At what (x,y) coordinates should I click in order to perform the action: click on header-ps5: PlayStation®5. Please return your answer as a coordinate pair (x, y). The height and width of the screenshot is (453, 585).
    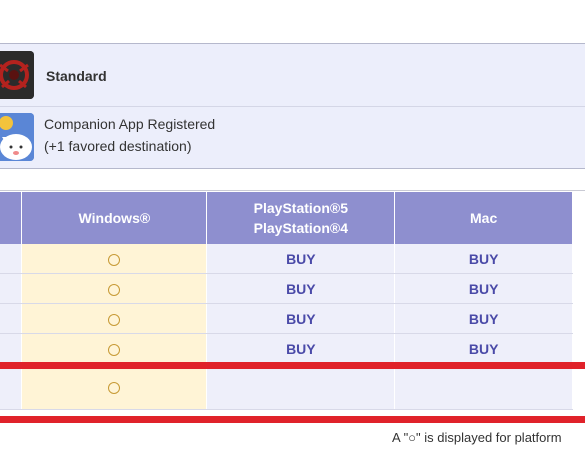
    Looking at the image, I should click on (301, 208).